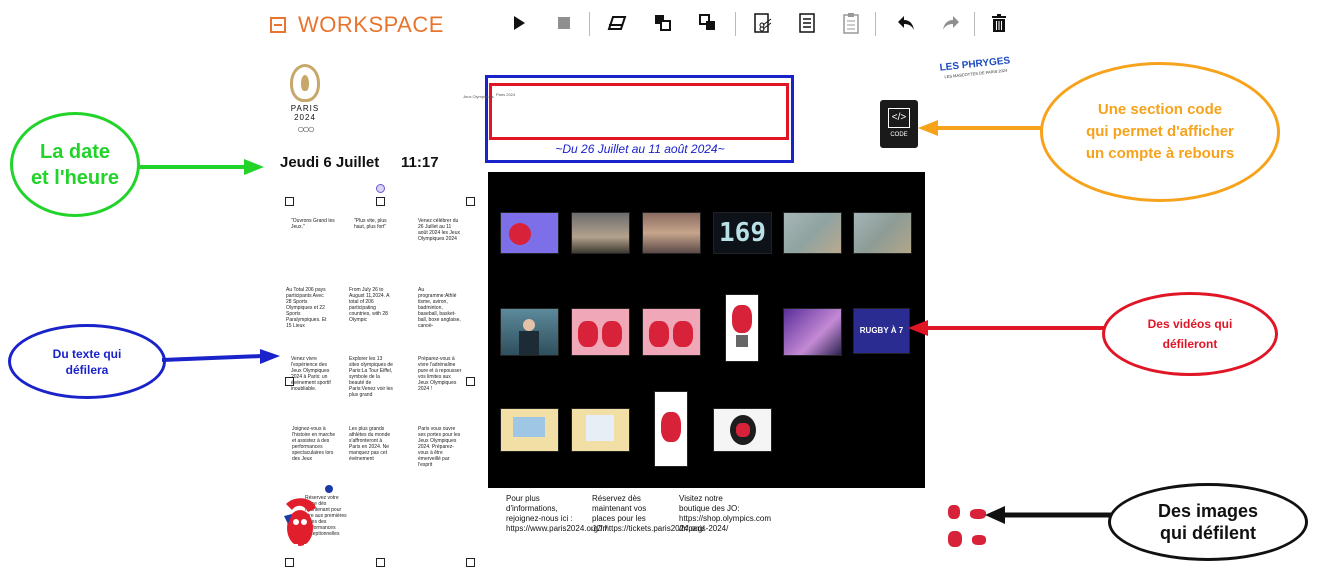 Image resolution: width=1332 pixels, height=583 pixels. Describe the element at coordinates (617, 23) in the screenshot. I see `eraser-icon` at that location.